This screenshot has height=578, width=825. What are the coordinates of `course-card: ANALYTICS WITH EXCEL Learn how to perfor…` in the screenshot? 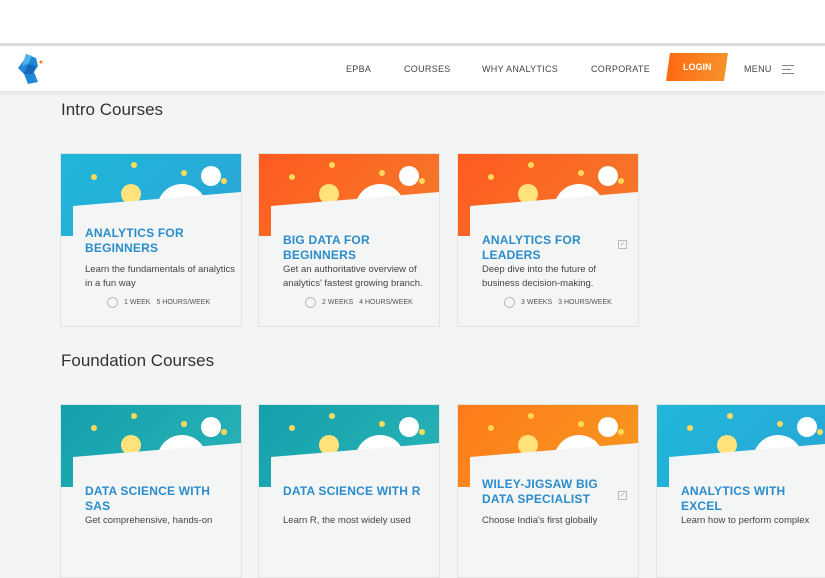 It's located at (740, 491).